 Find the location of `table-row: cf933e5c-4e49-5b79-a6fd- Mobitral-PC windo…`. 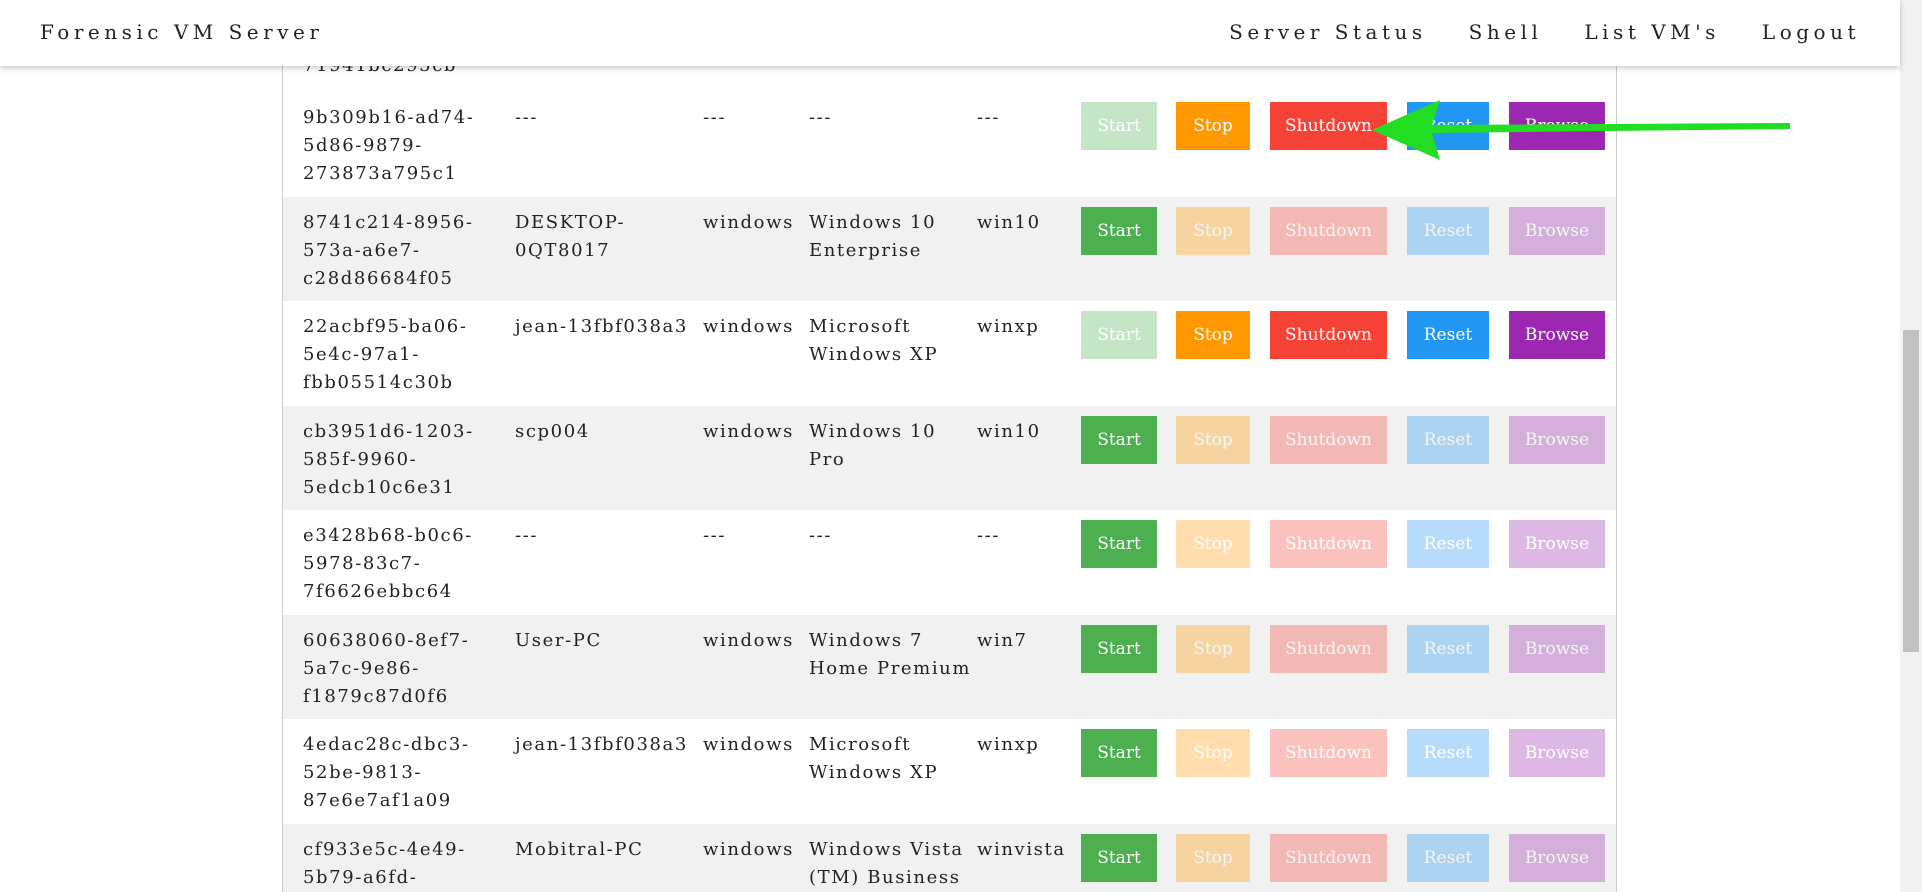

table-row: cf933e5c-4e49-5b79-a6fd- Mobitral-PC windo… is located at coordinates (949, 857).